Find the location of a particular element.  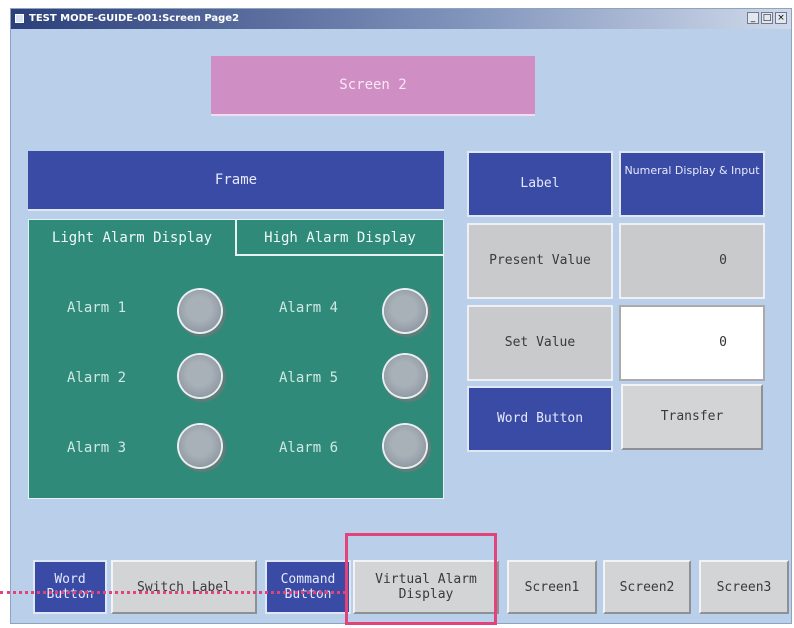

word-button: Word Button is located at coordinates (70, 587).